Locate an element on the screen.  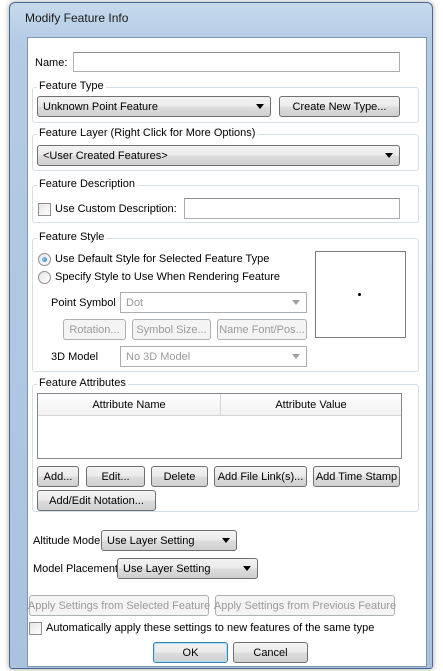
feature-attributes-title: Feature Attributes is located at coordinates (82, 383).